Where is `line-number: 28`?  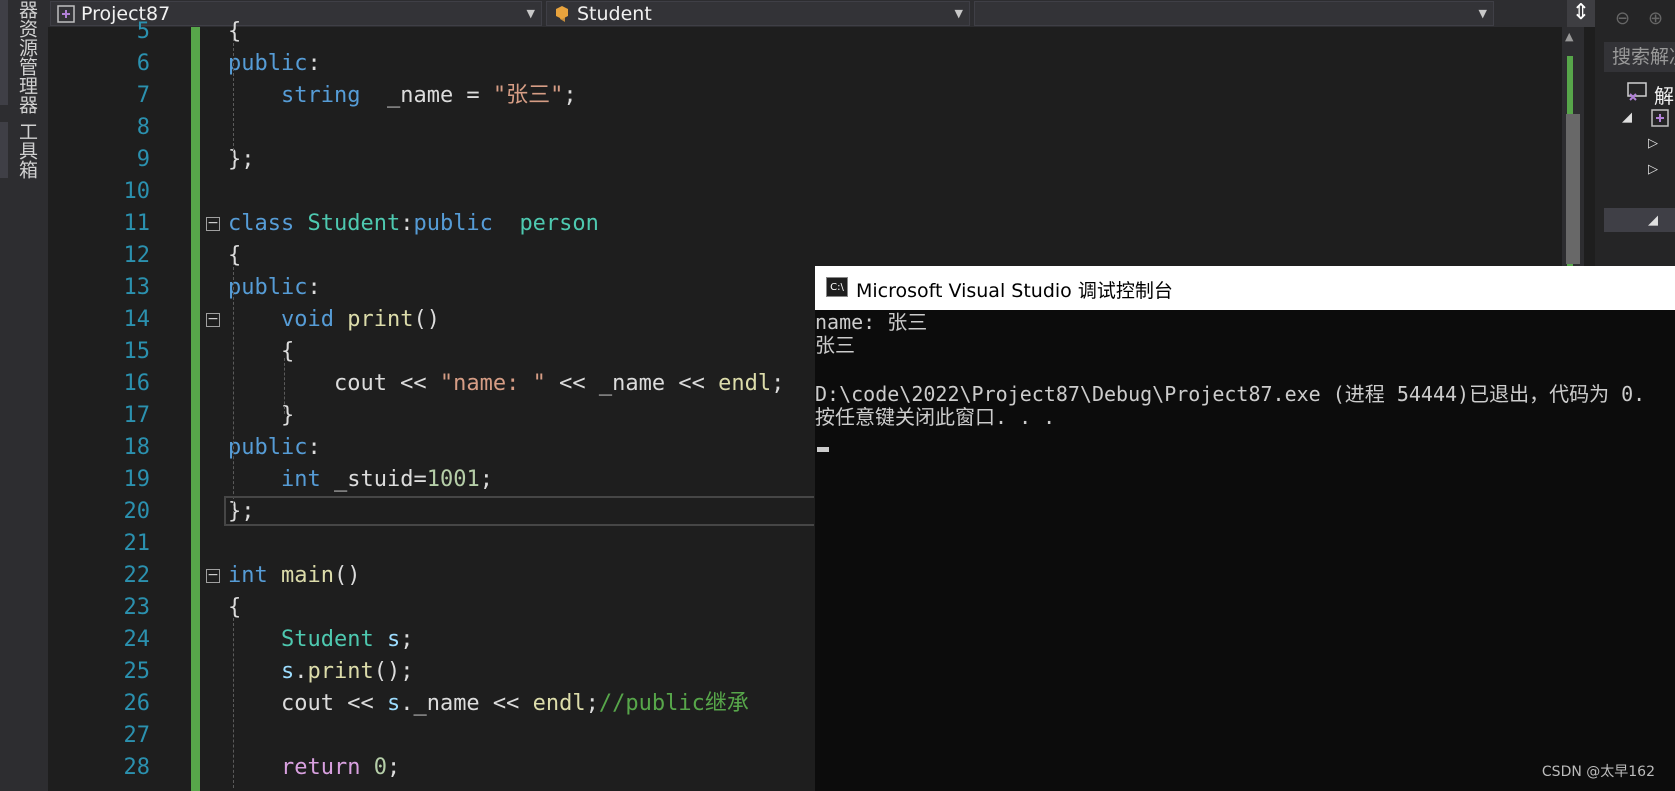 line-number: 28 is located at coordinates (137, 767).